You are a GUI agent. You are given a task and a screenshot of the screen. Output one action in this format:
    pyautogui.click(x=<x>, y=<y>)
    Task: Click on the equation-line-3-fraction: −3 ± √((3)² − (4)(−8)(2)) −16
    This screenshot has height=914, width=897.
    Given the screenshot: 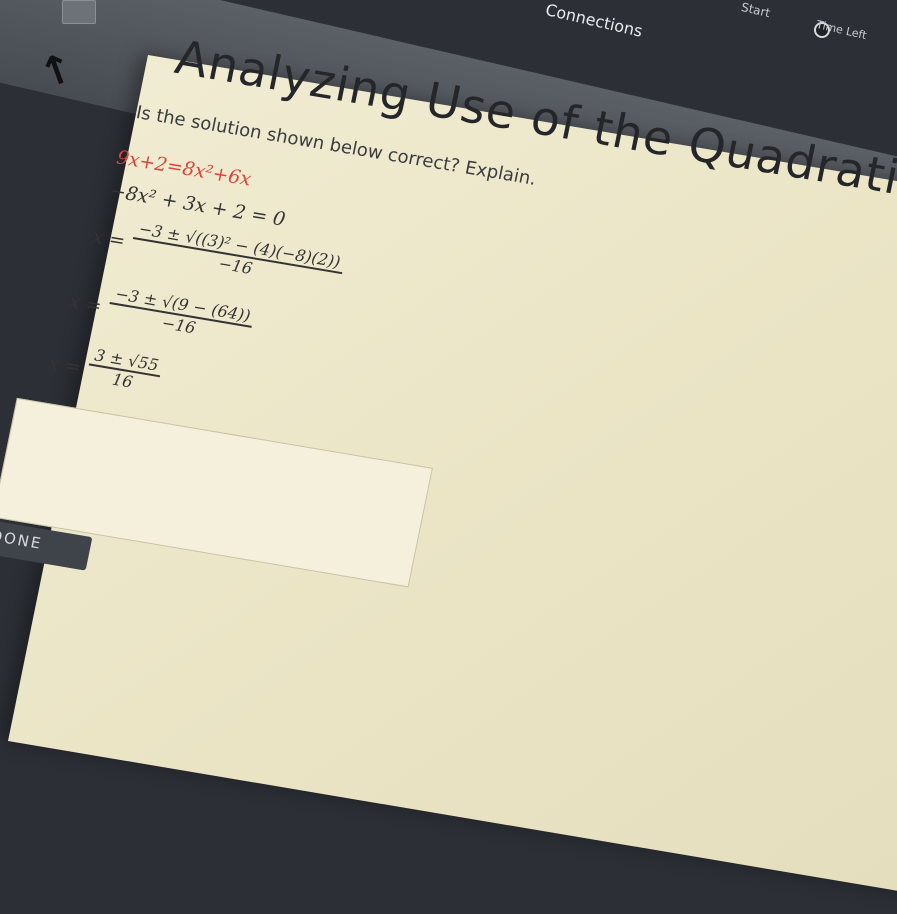 What is the action you would take?
    pyautogui.click(x=238, y=255)
    